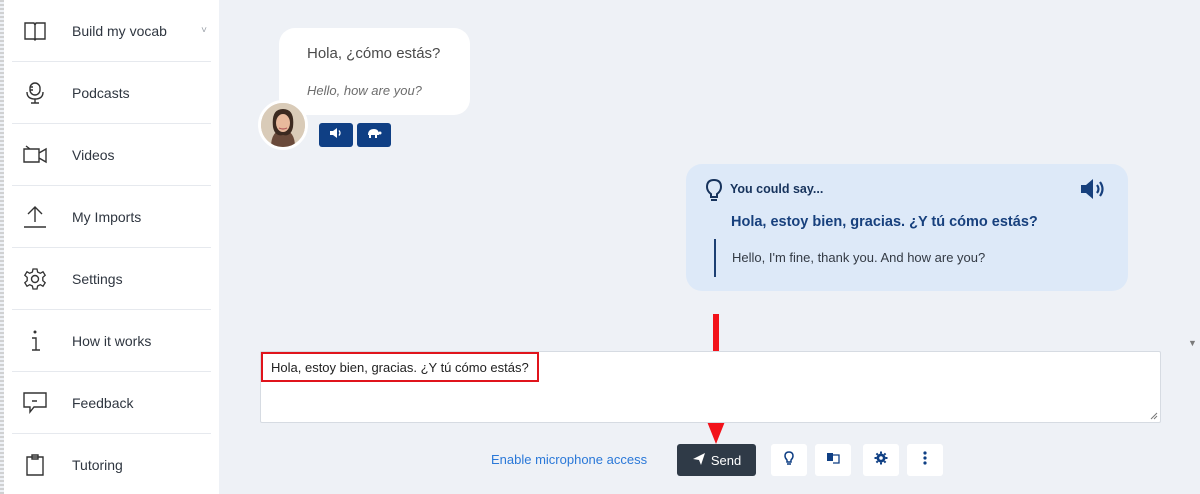 The width and height of the screenshot is (1200, 494). Describe the element at coordinates (374, 71) in the screenshot. I see `tutor-message-bubble: Hola, ¿cómo estás? Hello, how are you?` at that location.